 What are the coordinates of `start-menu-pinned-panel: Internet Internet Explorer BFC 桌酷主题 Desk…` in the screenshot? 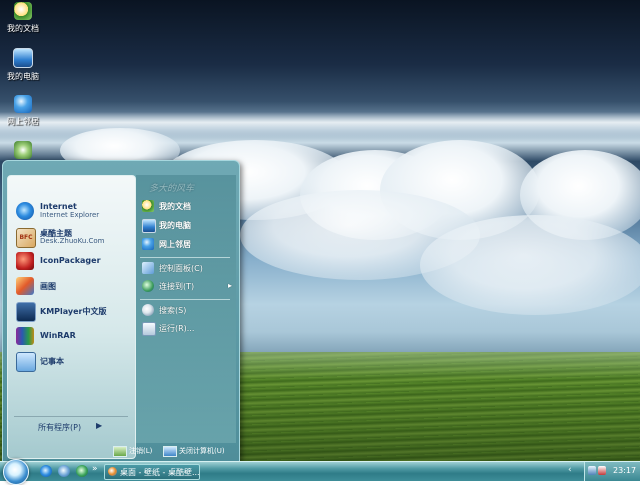 It's located at (71, 317).